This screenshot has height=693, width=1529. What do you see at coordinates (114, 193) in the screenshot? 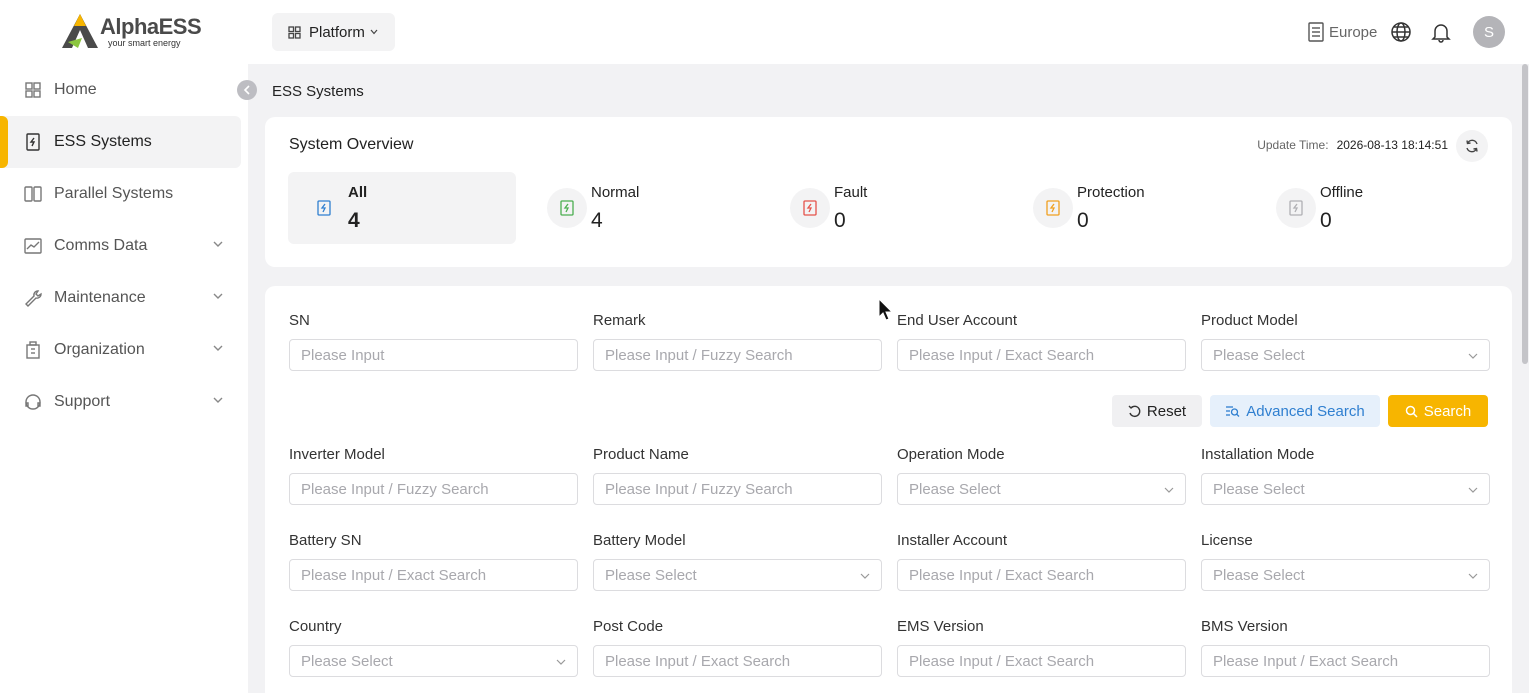
I see `sidebar-item-label: Parallel Systems` at bounding box center [114, 193].